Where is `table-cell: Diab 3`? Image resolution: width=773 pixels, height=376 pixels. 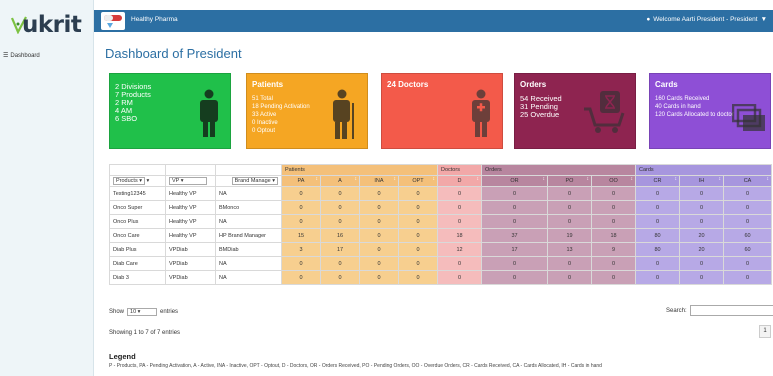
table-cell: Diab 3 is located at coordinates (137, 277).